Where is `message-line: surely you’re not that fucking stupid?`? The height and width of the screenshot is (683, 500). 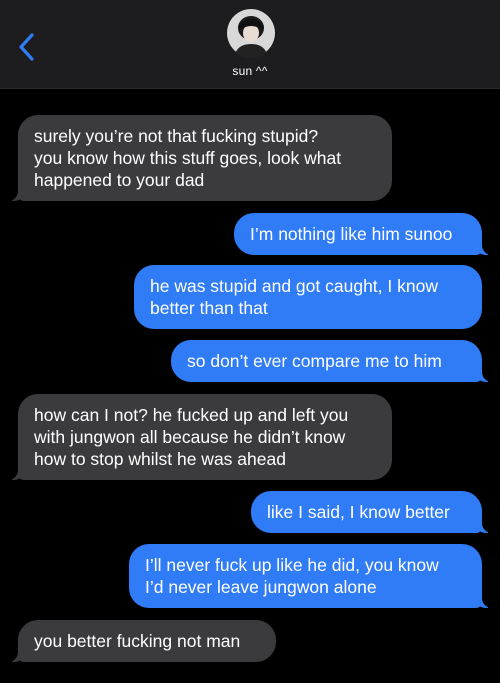 message-line: surely you’re not that fucking stupid? is located at coordinates (176, 136).